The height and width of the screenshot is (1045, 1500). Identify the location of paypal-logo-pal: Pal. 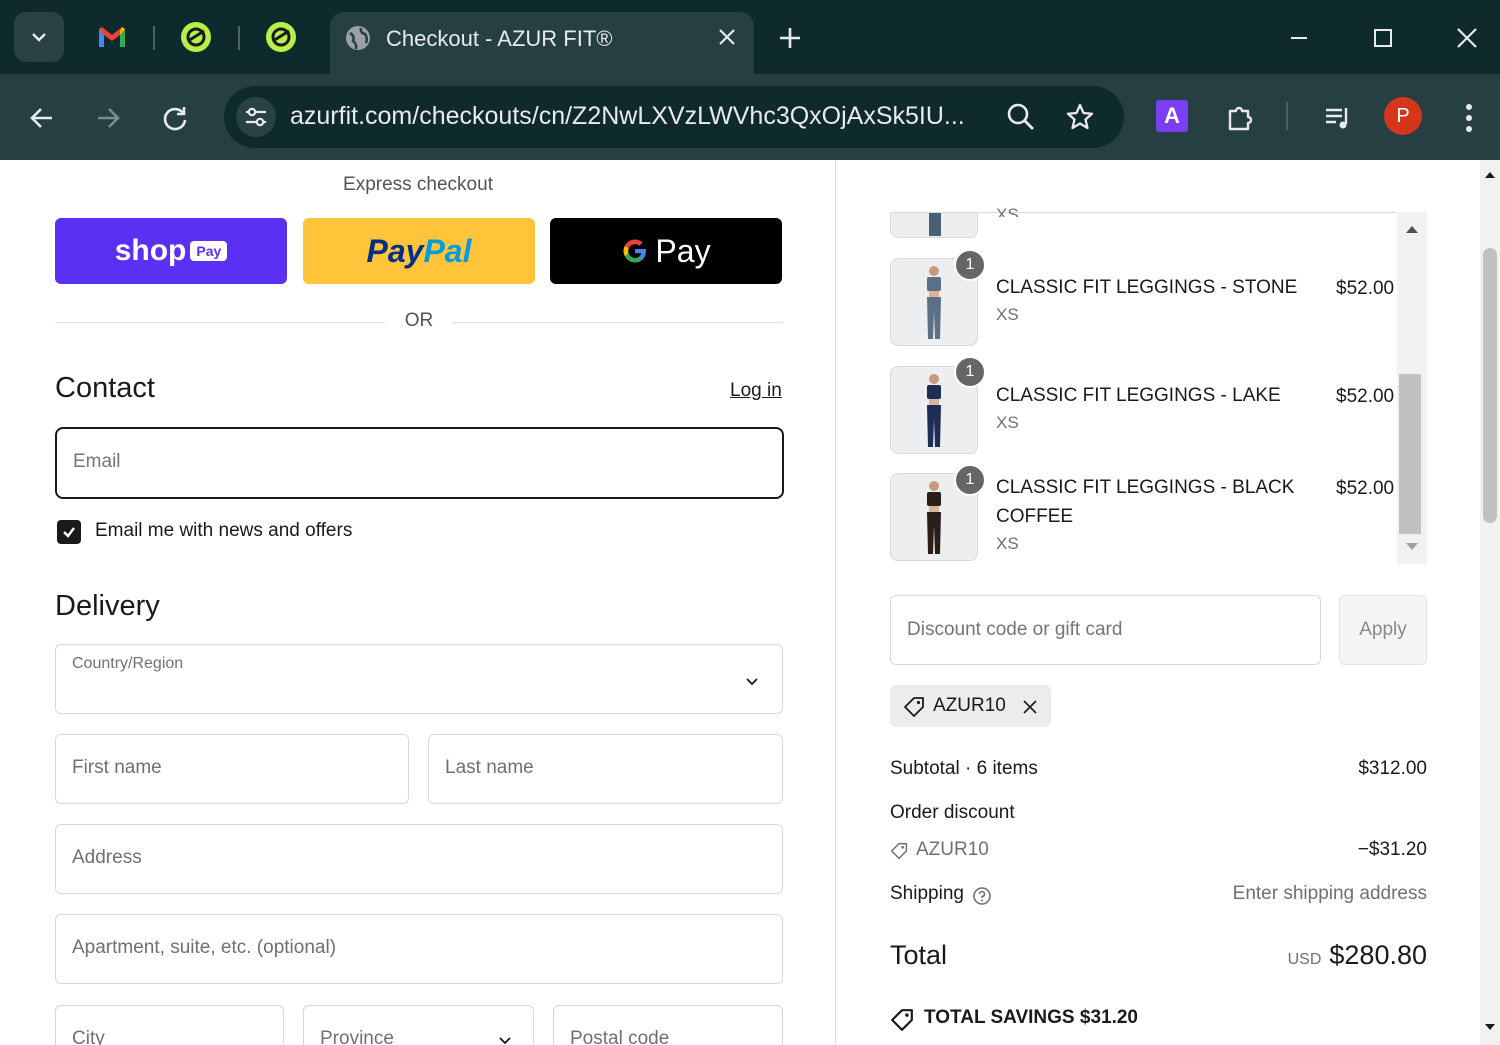
(447, 250).